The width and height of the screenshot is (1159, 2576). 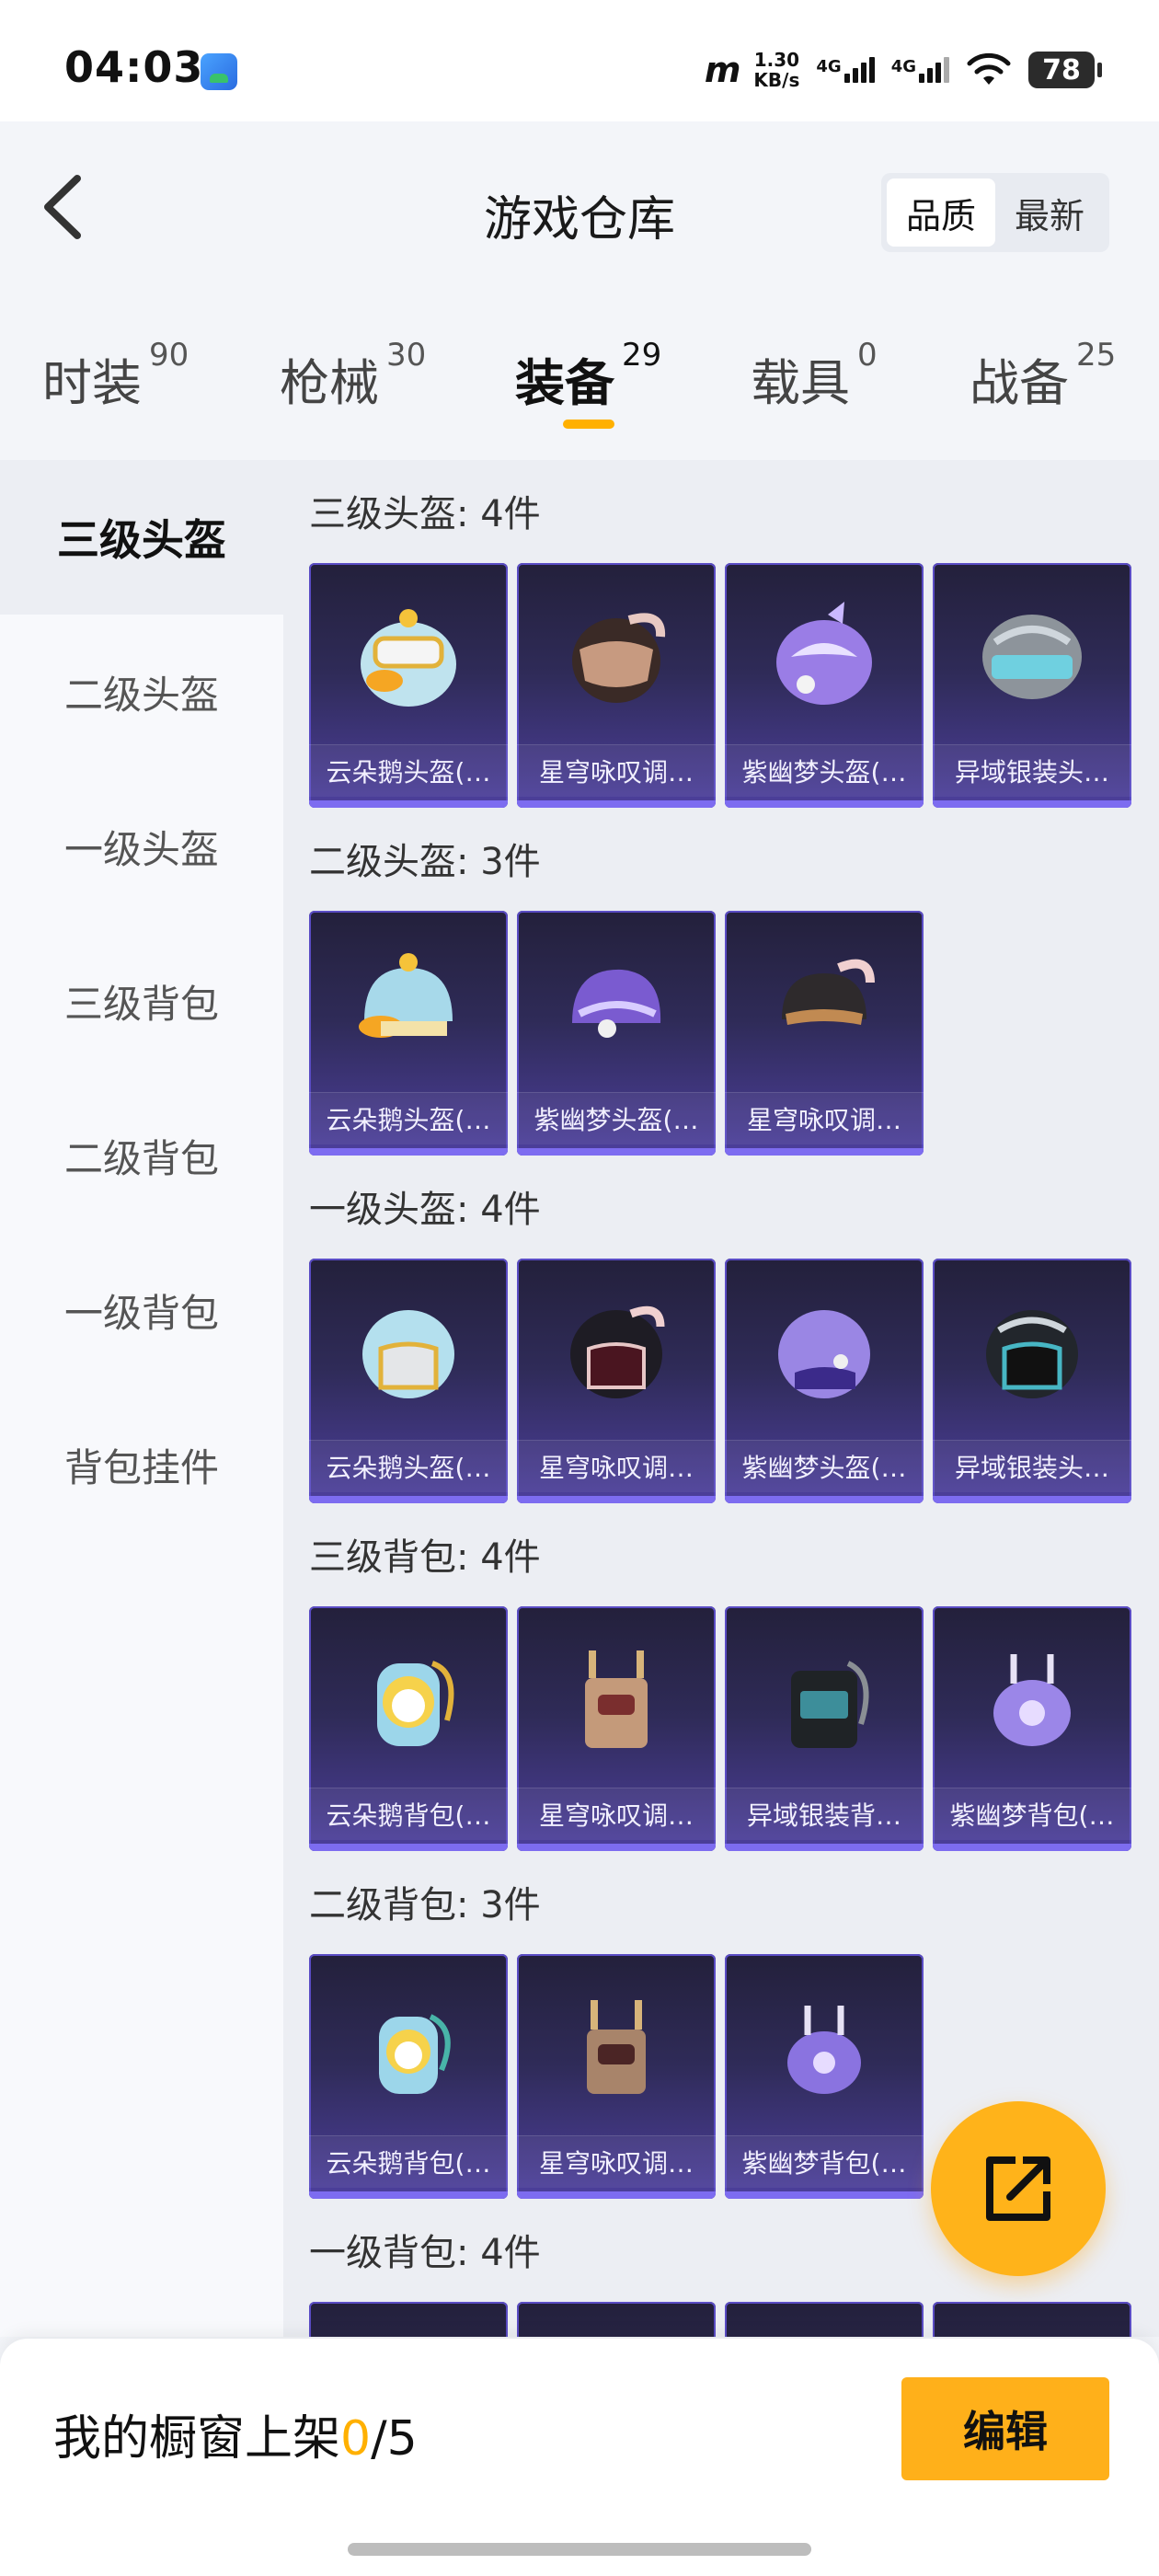 I want to click on battery-icon: 78, so click(x=1065, y=70).